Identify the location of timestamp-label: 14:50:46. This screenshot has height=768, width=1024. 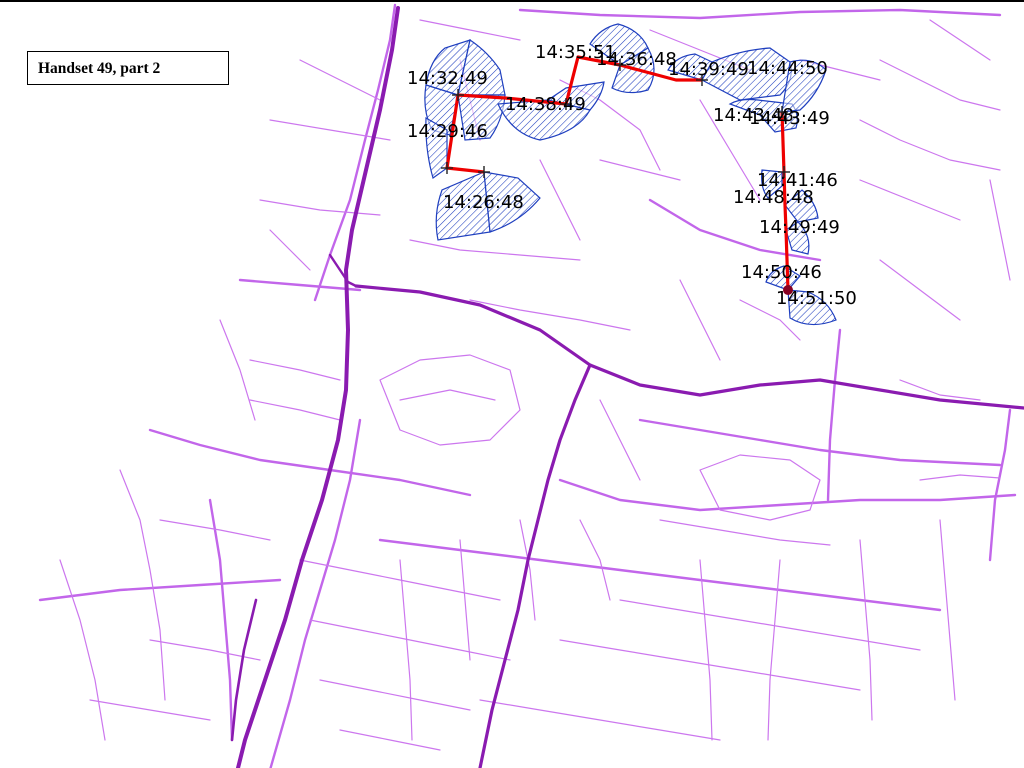
(781, 272).